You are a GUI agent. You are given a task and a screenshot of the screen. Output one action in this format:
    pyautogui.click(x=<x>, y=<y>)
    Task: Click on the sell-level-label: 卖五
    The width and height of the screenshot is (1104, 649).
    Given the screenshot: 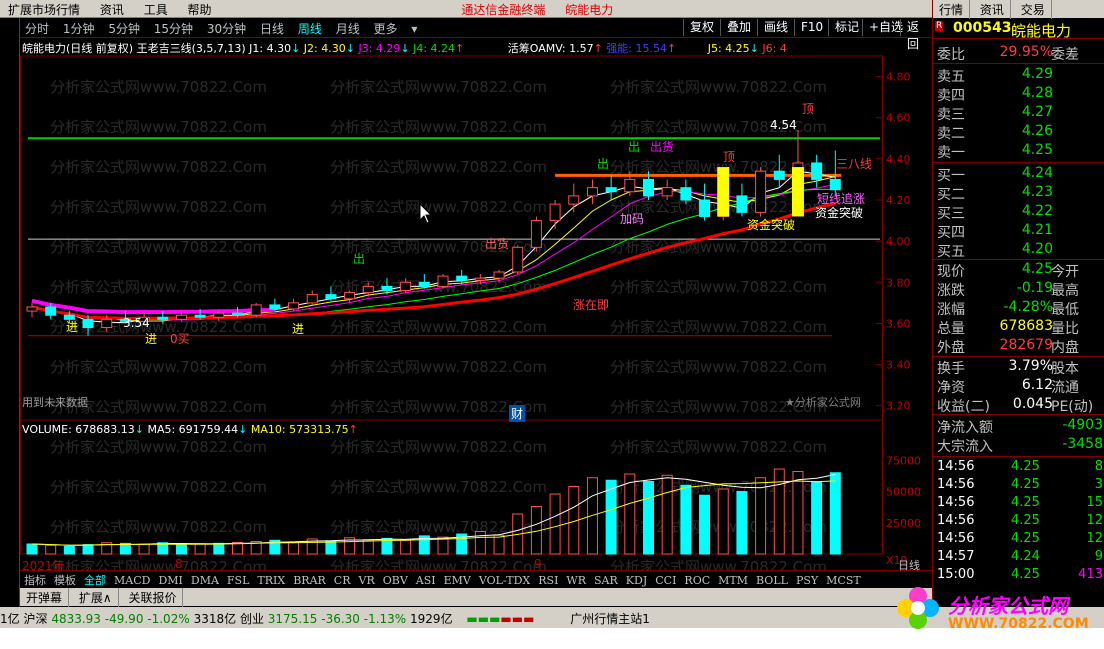 What is the action you would take?
    pyautogui.click(x=951, y=77)
    